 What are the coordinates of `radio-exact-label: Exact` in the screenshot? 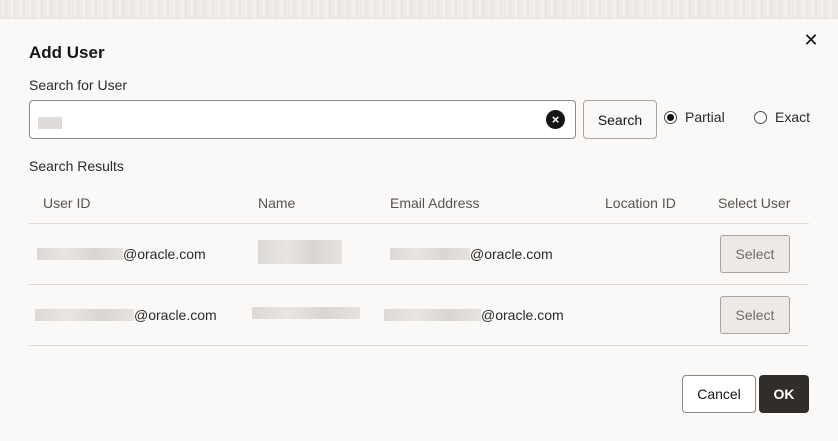 It's located at (793, 117).